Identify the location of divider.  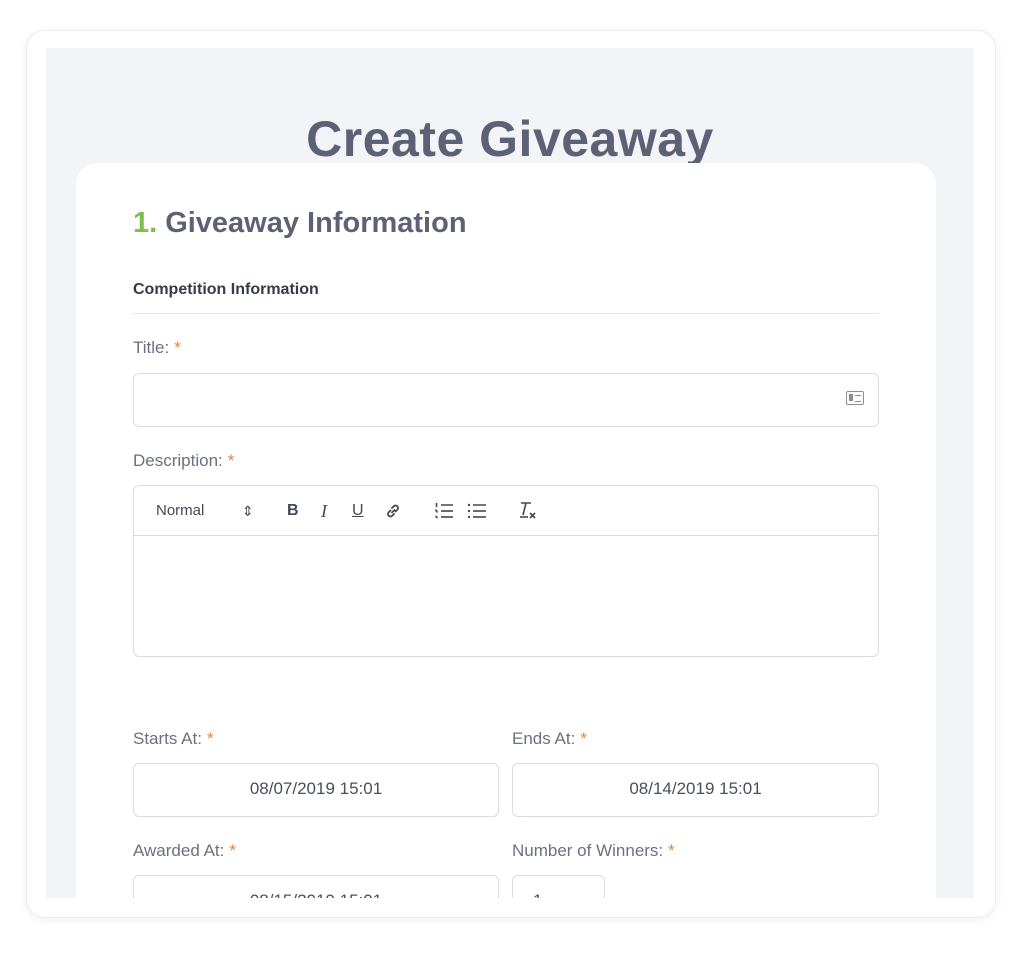
(506, 313).